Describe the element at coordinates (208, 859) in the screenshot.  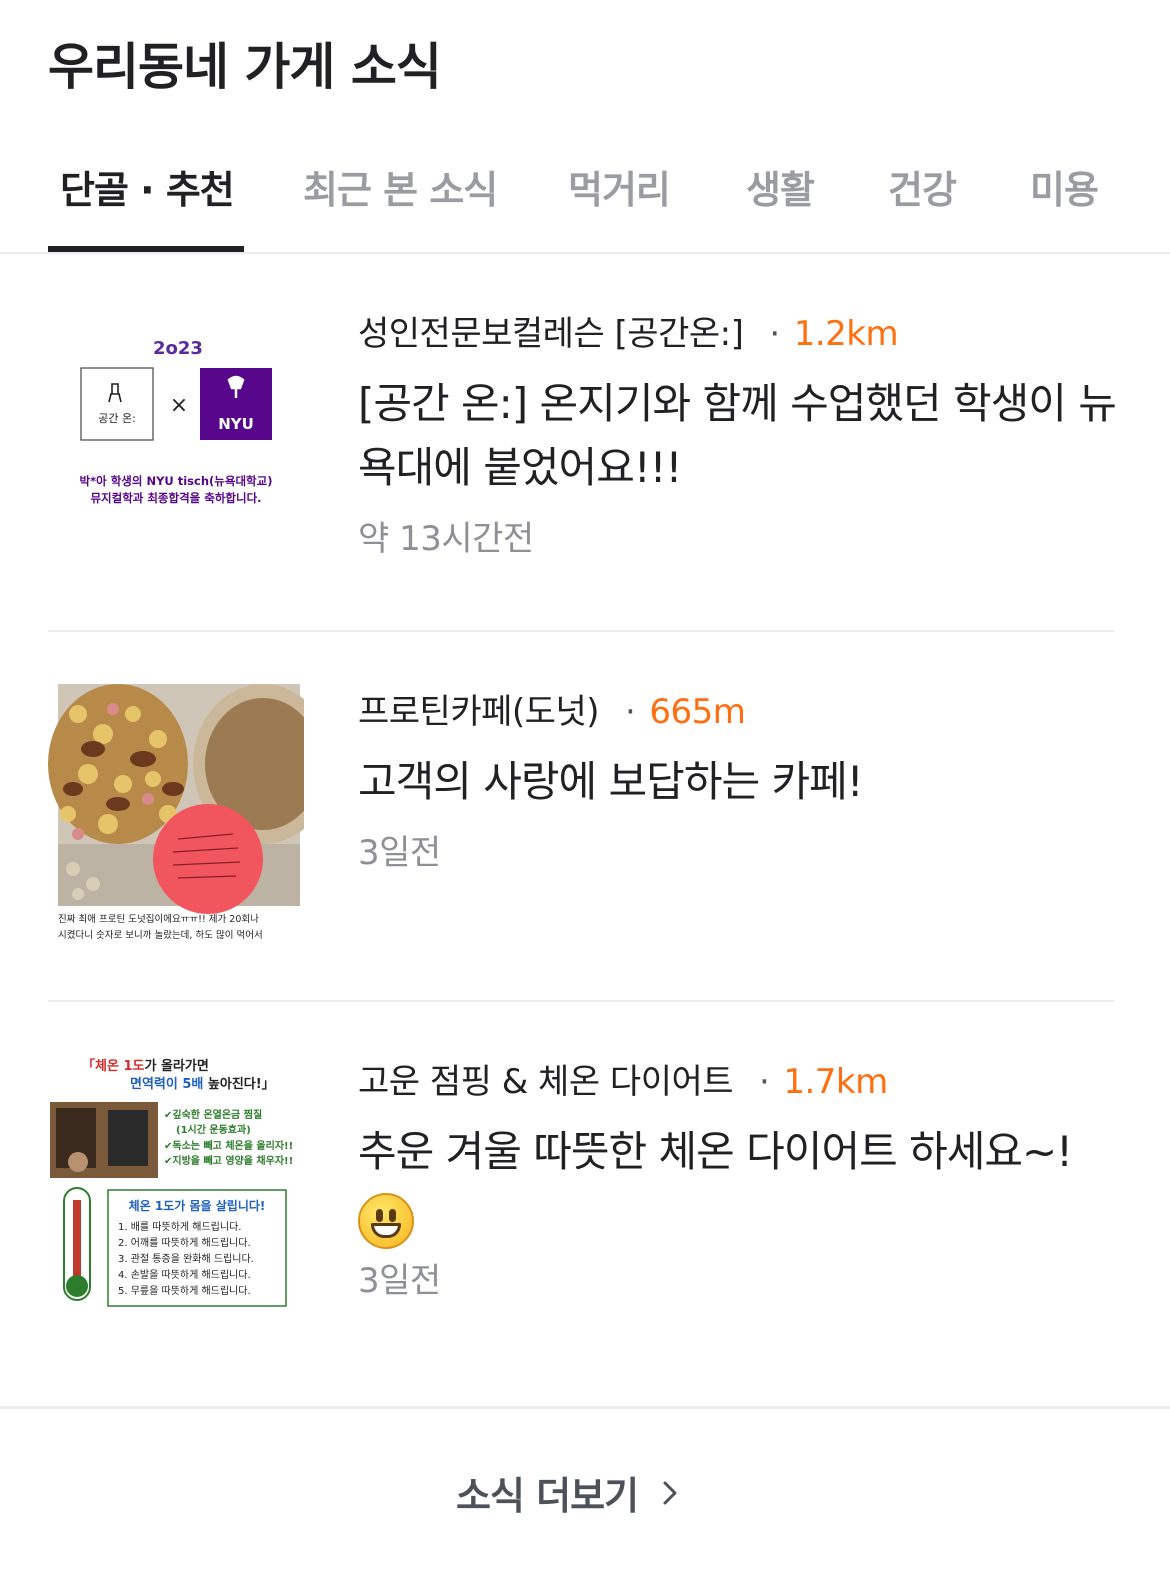
I see `sticker-note` at that location.